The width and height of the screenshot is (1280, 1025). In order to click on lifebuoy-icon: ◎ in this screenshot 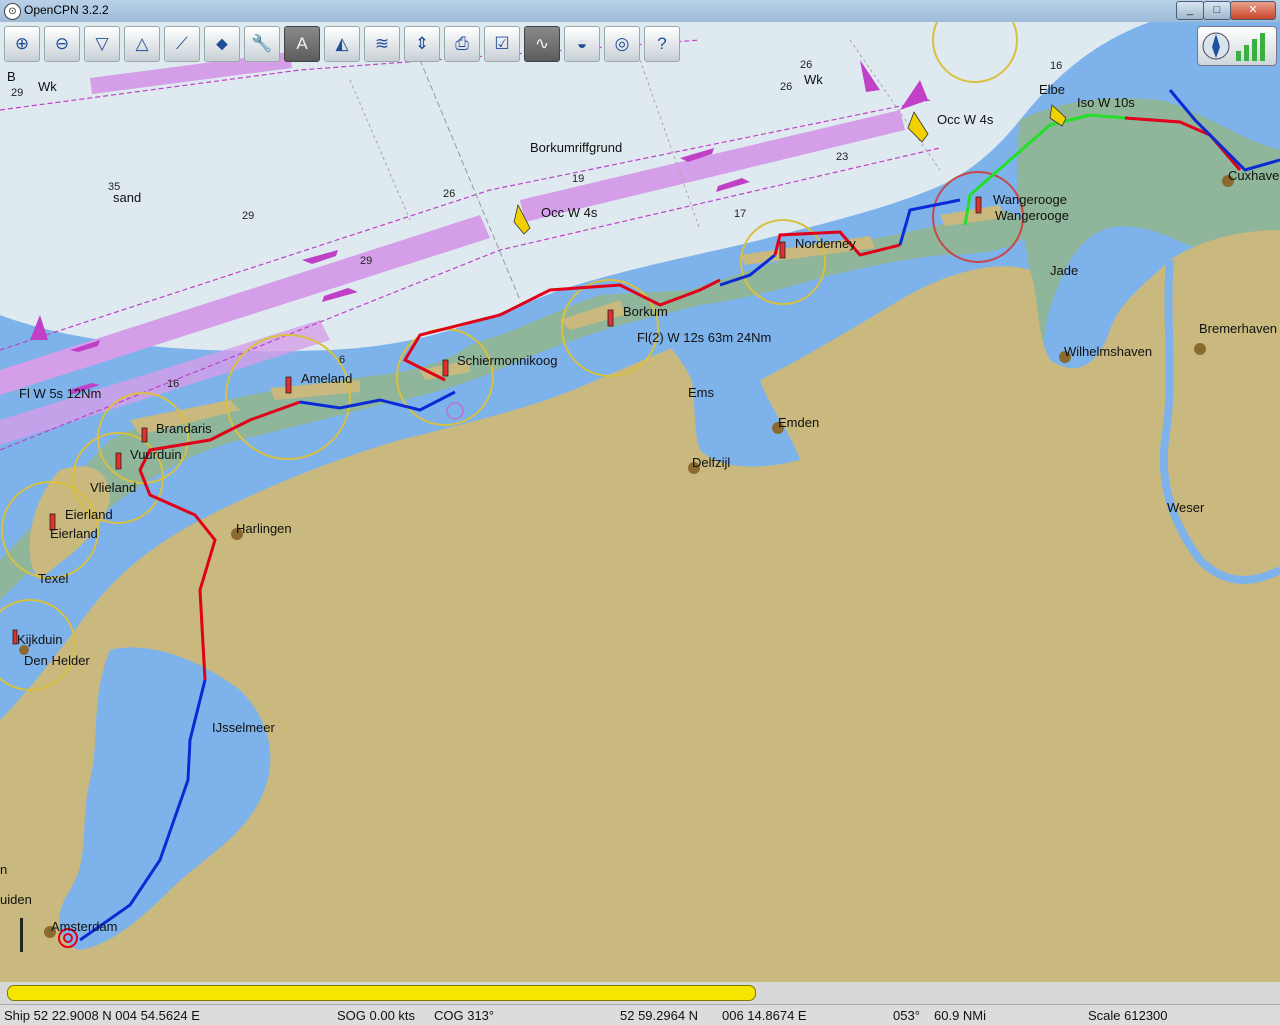, I will do `click(622, 43)`.